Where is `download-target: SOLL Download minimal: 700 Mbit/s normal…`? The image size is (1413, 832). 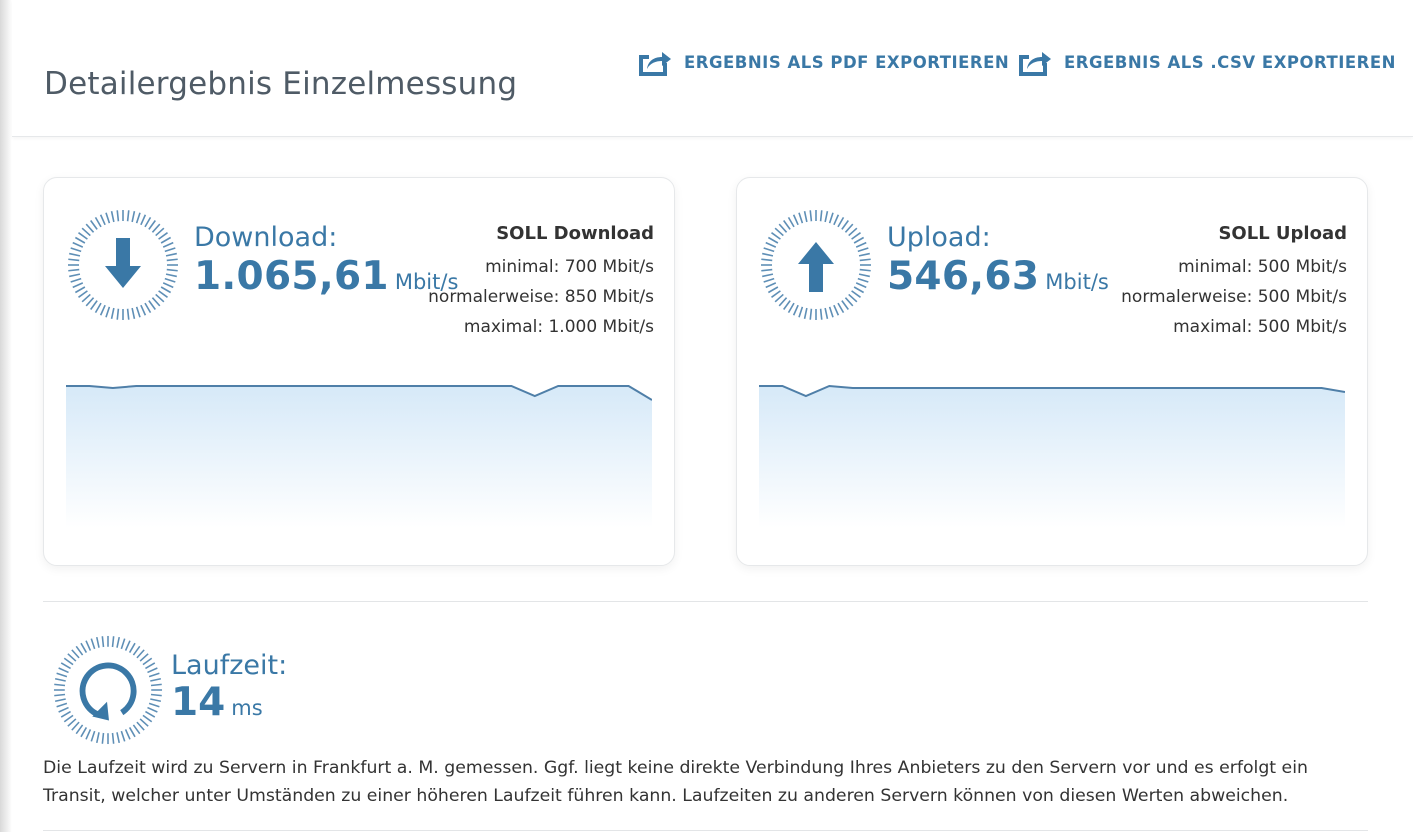
download-target: SOLL Download minimal: 700 Mbit/s normal… is located at coordinates (541, 282).